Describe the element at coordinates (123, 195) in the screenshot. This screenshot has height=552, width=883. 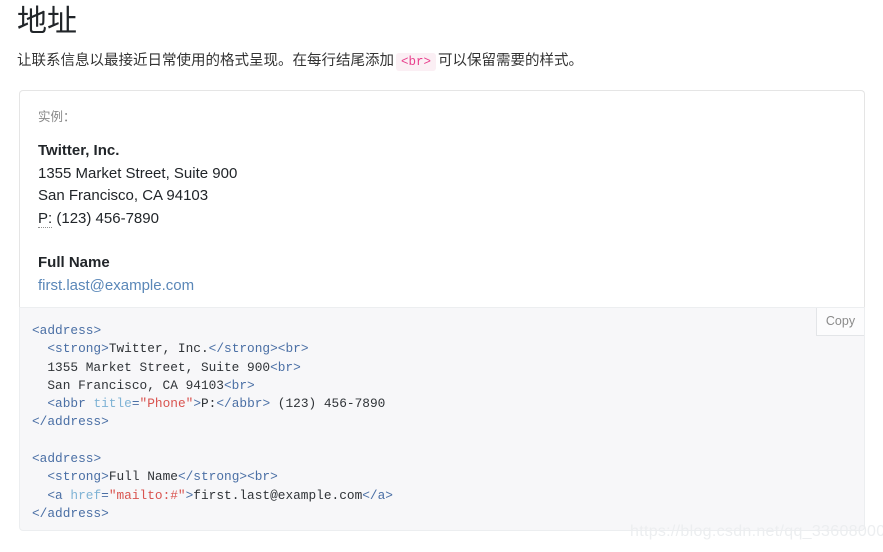
I see `address-city-state-zip: San Francisco, CA 94103` at that location.